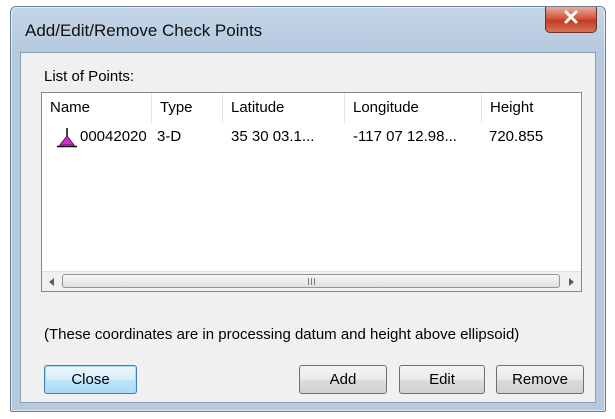  Describe the element at coordinates (113, 136) in the screenshot. I see `cell-name: 00042020` at that location.